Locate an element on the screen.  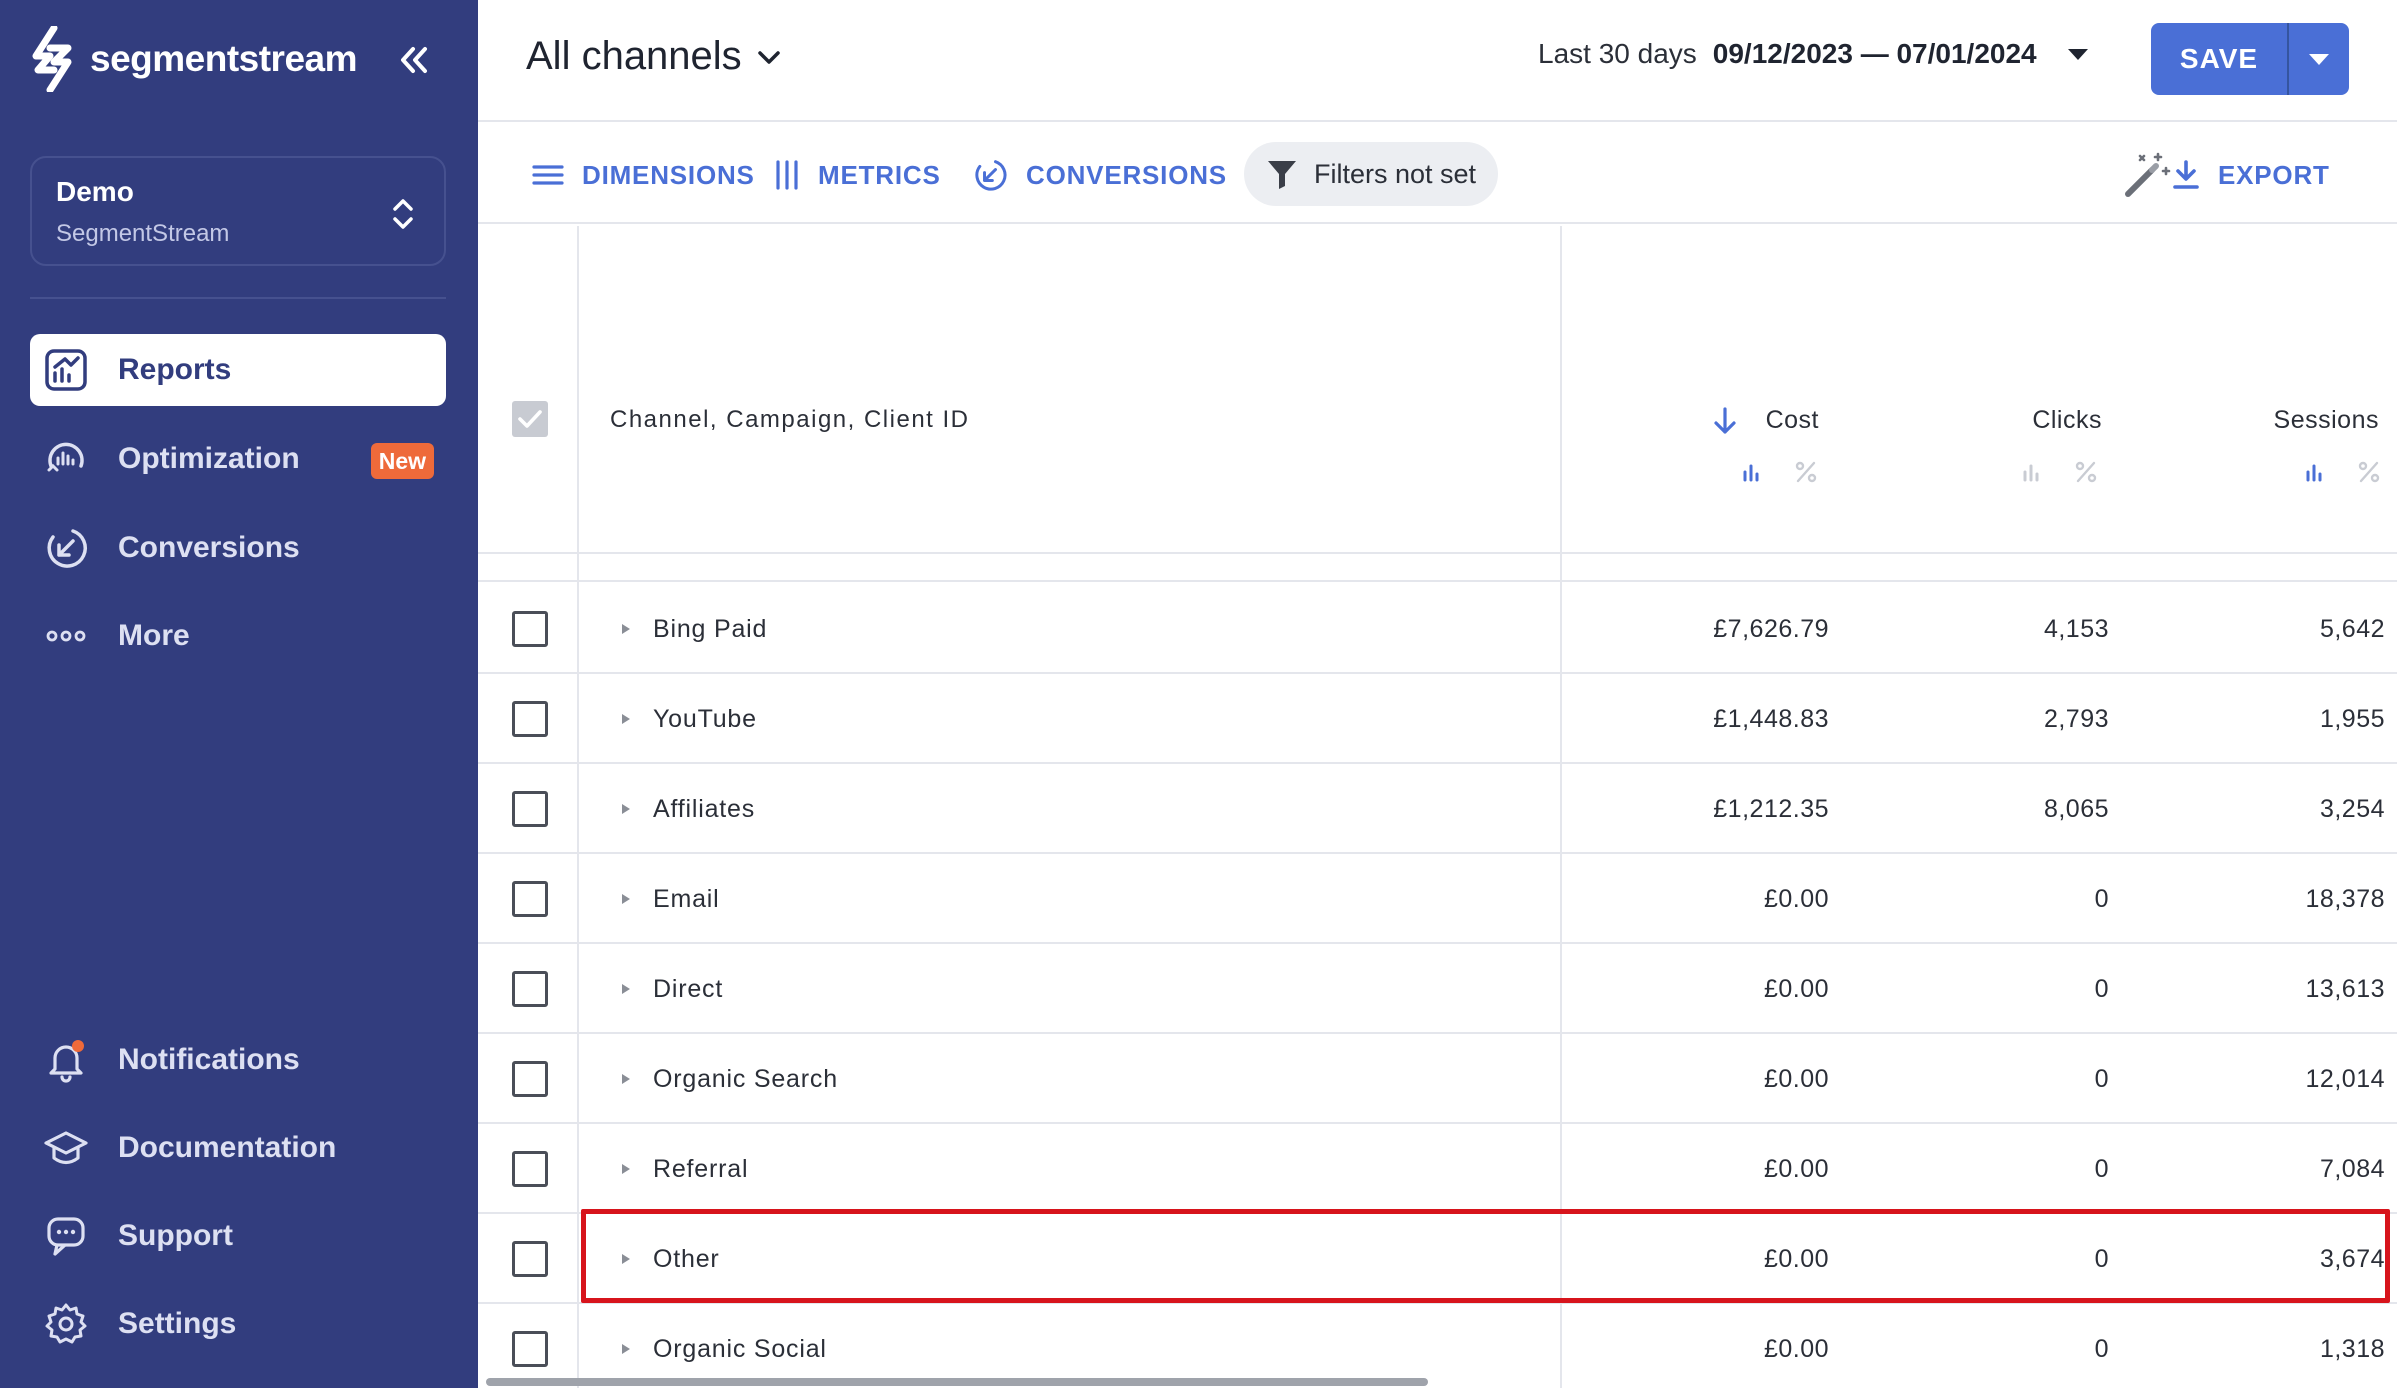
magic-wand-button is located at coordinates (2146, 176).